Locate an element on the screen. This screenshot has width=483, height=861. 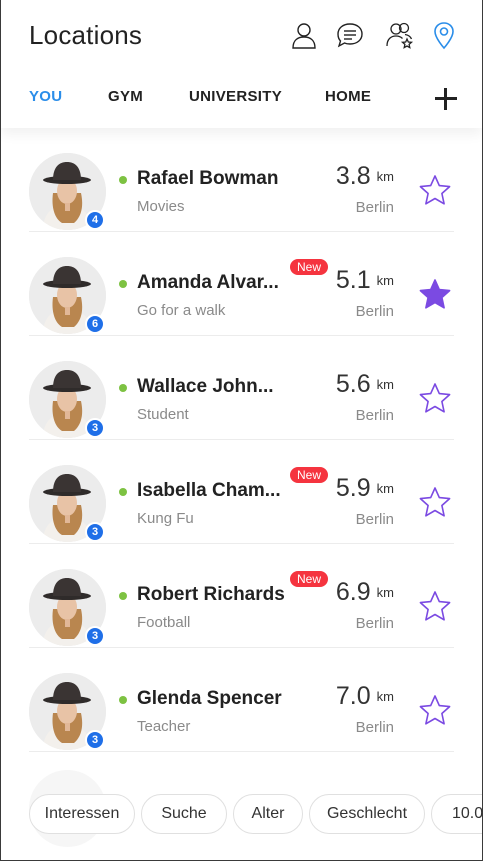
list-item: 4 Rafael Bowman Movies 3.8 km Berlin is located at coordinates (241, 180).